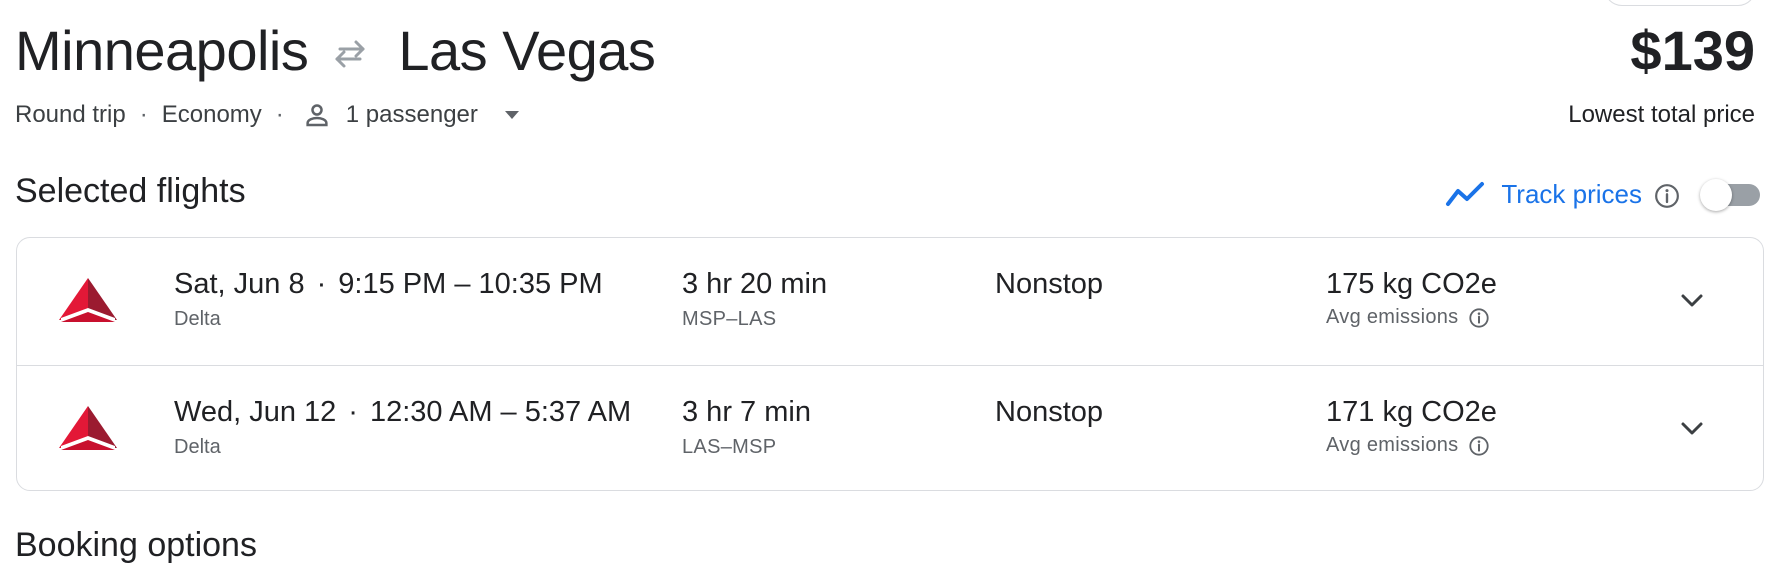  I want to click on track-prices-label: Track prices, so click(1571, 194).